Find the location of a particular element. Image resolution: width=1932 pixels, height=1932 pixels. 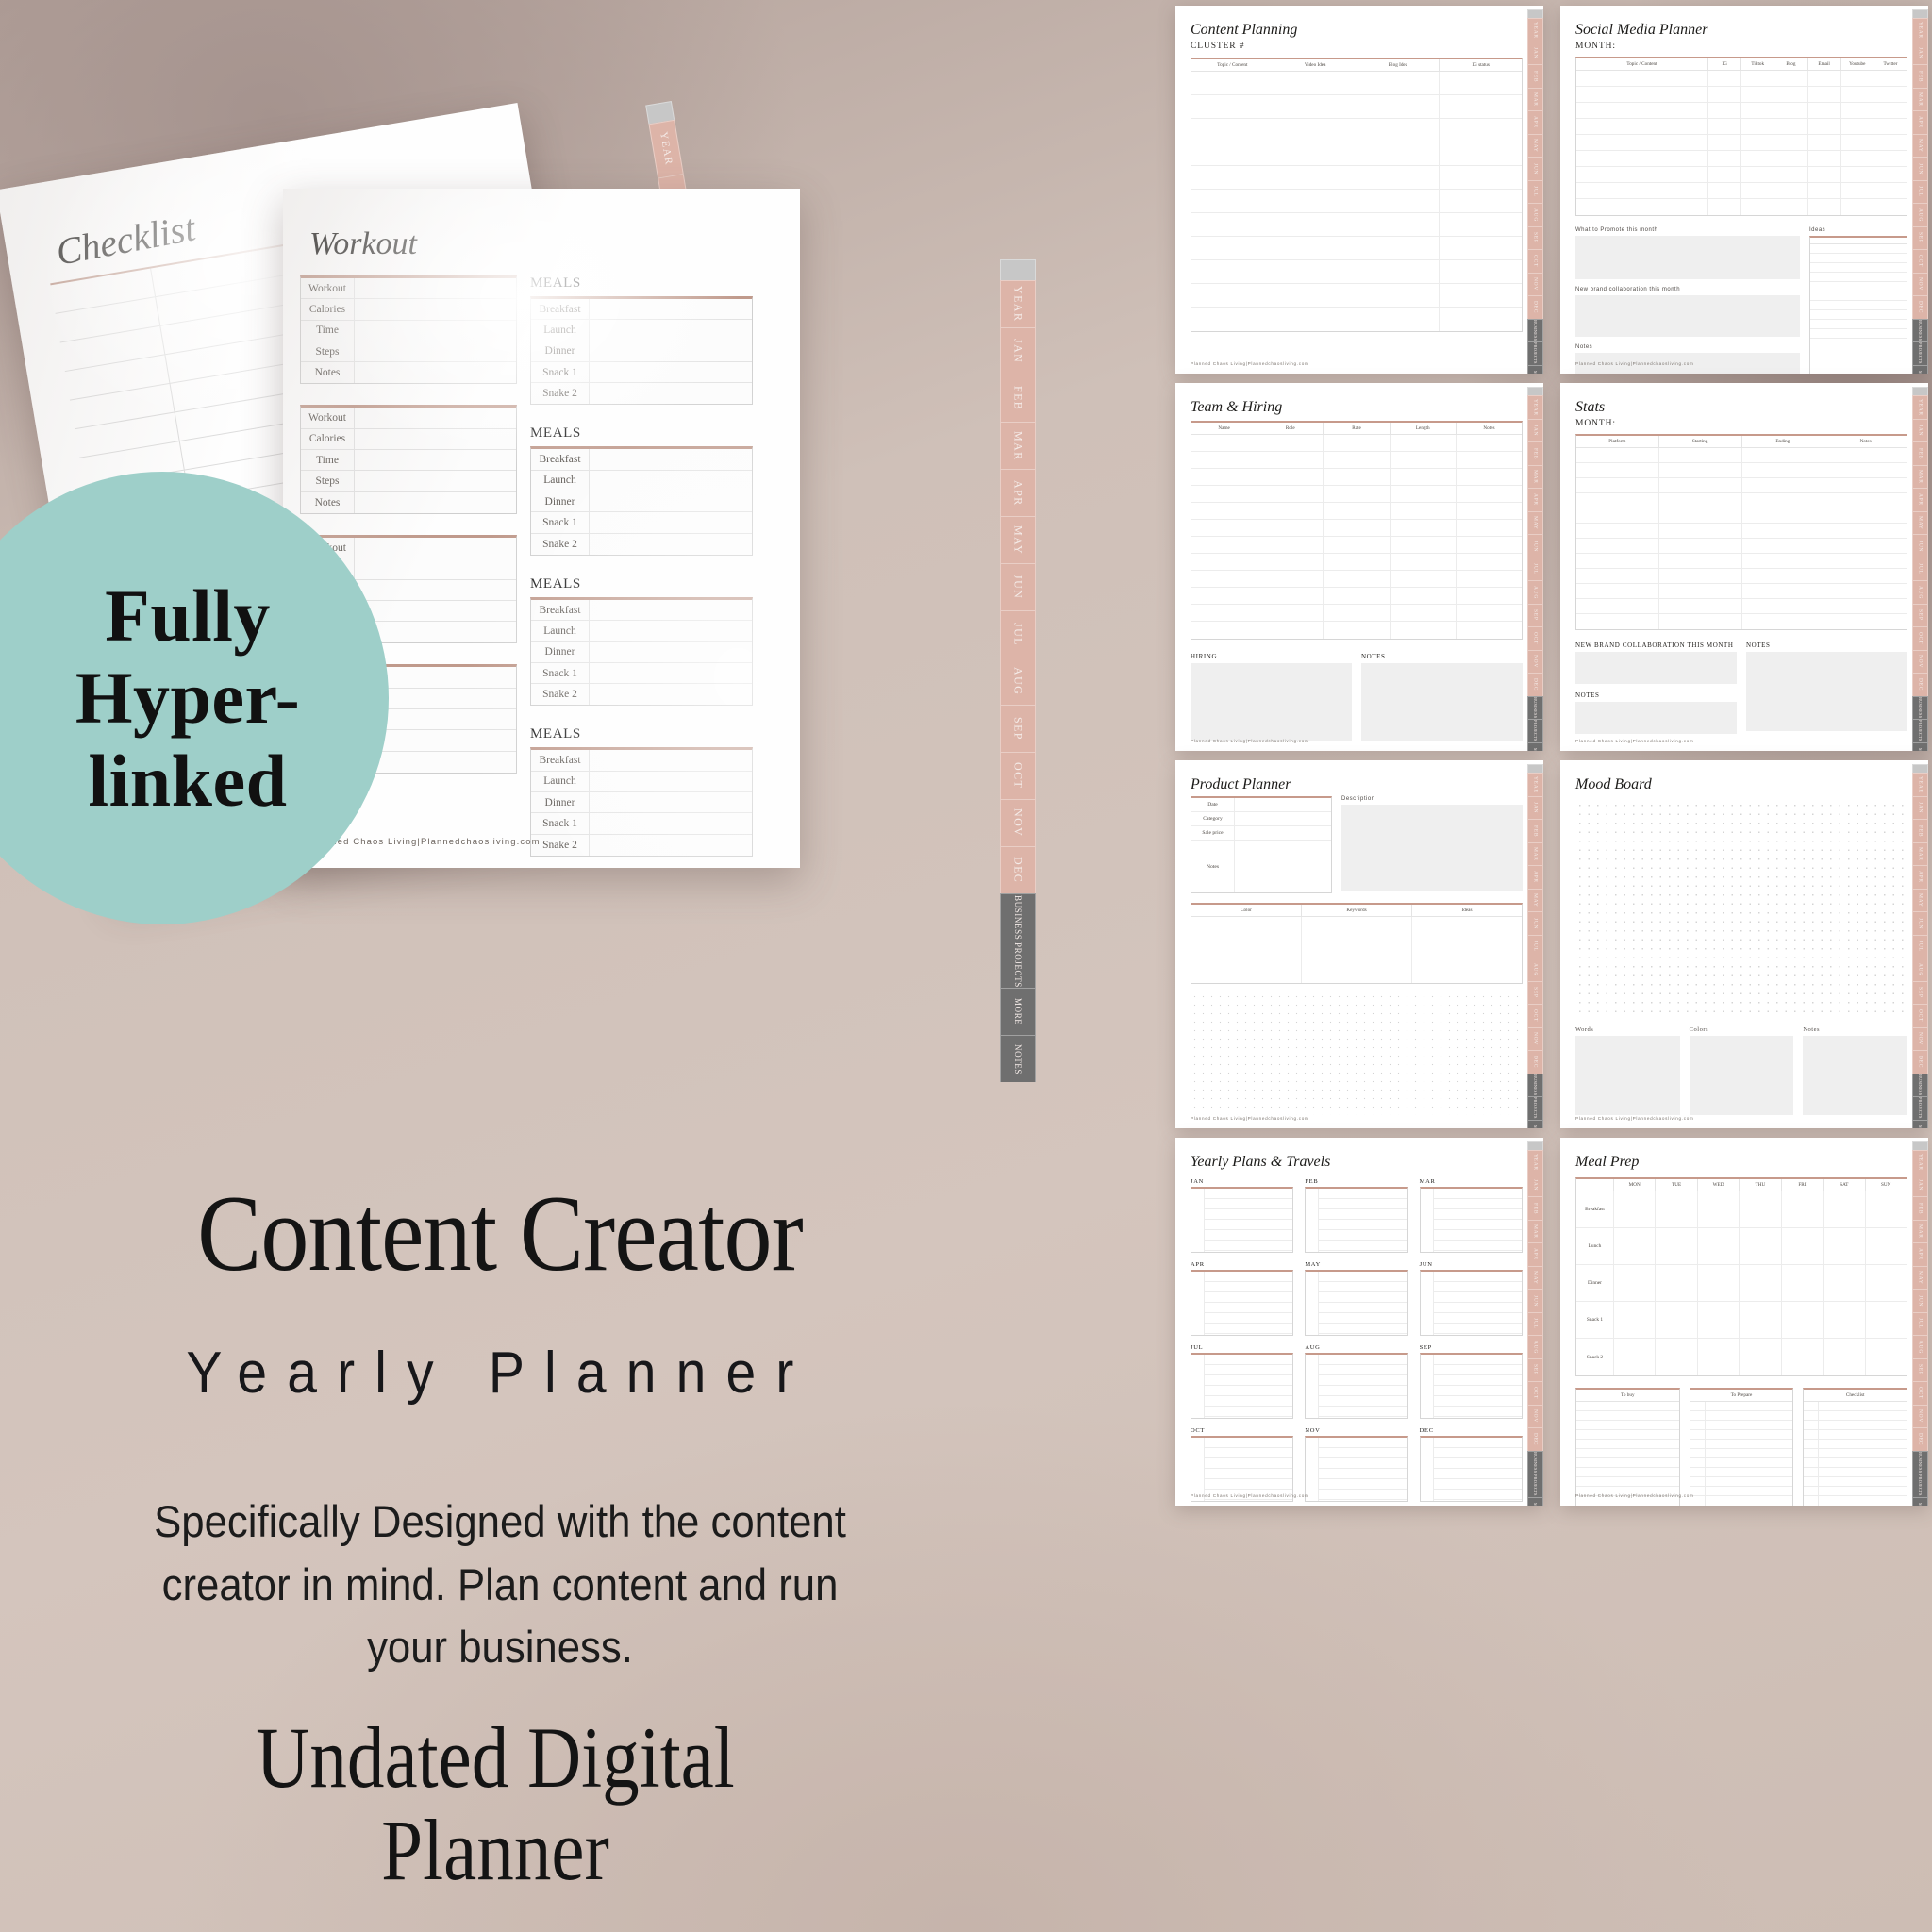

workout-row-input is located at coordinates (435, 373).